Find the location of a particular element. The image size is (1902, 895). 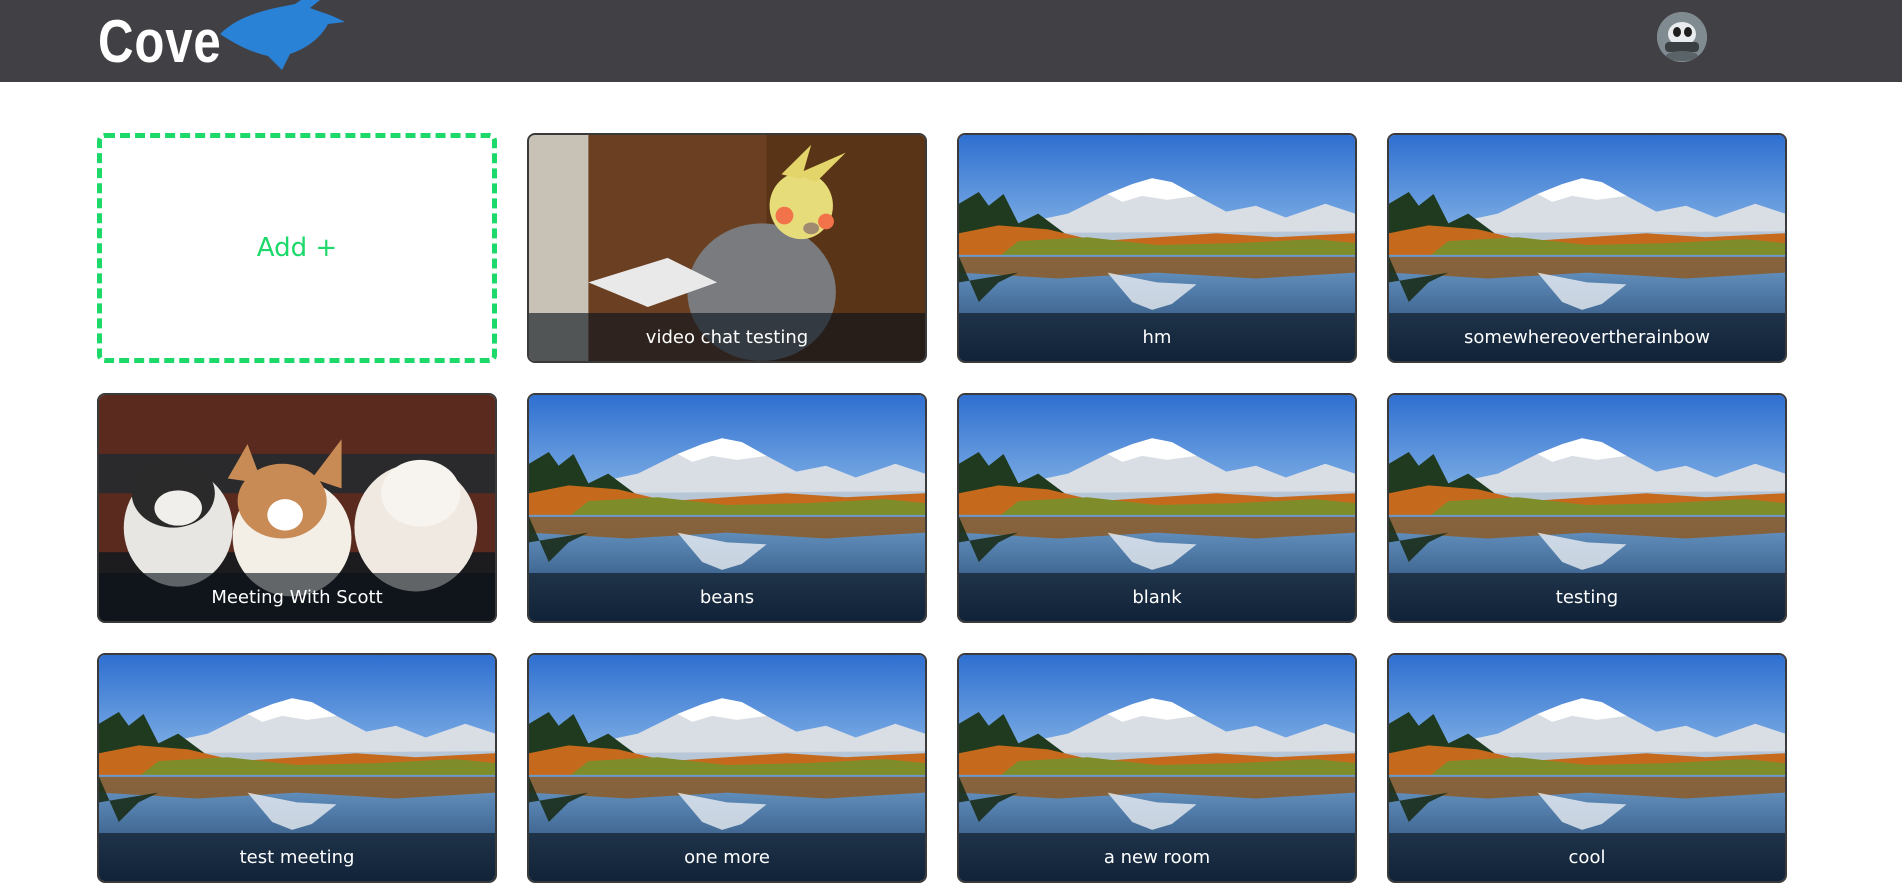

room-name: somewhereovertherainbow is located at coordinates (1587, 337).